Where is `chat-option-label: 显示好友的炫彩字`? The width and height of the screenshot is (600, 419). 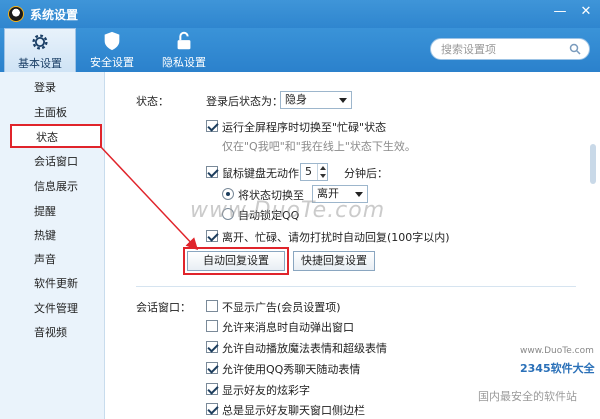
chat-option-label: 显示好友的炫彩字 is located at coordinates (266, 390).